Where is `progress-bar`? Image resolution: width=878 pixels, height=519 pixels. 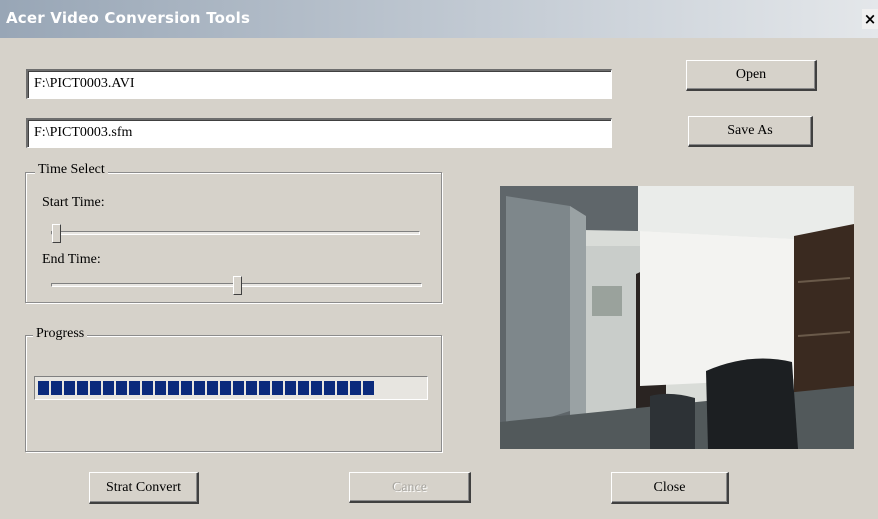 progress-bar is located at coordinates (231, 388).